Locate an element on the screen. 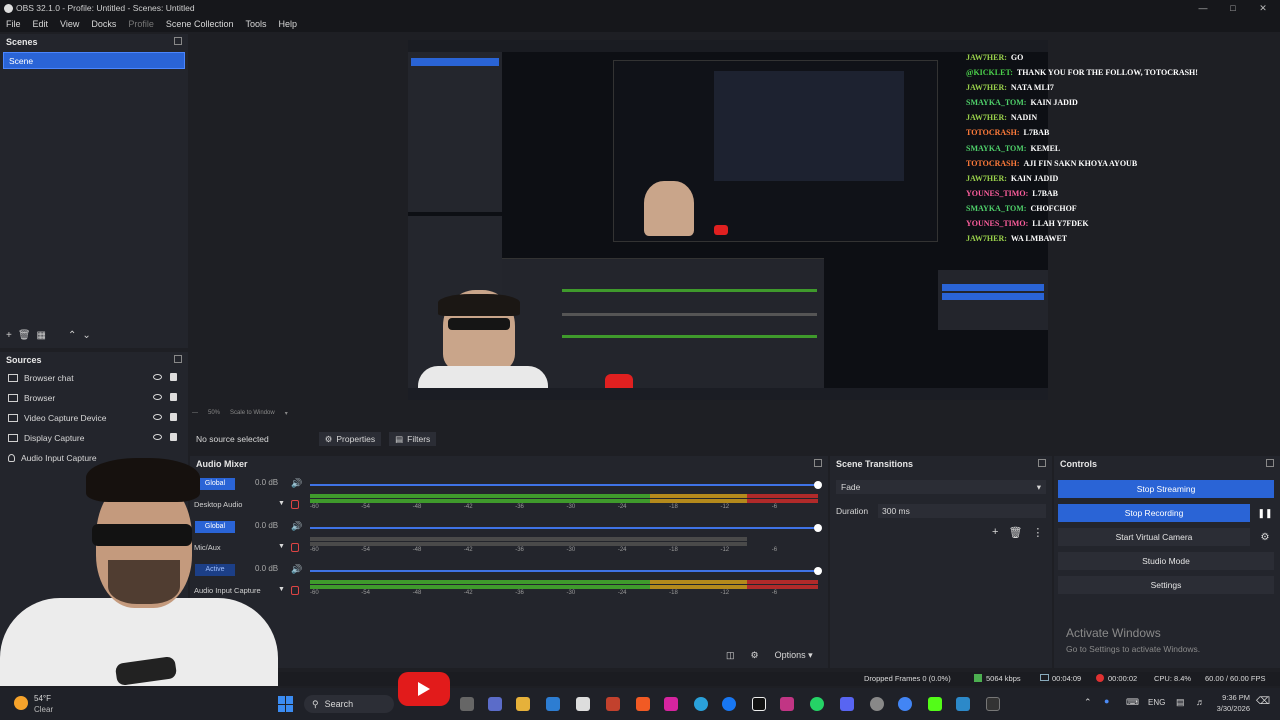  menu-edit: Edit is located at coordinates (41, 24).